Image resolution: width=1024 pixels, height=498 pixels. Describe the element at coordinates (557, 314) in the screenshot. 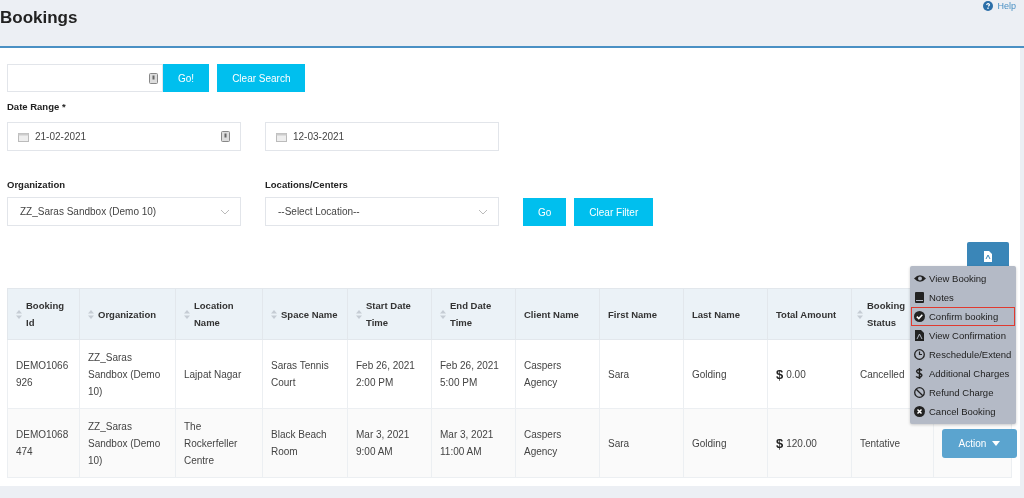

I see `column-header: Client Name` at that location.